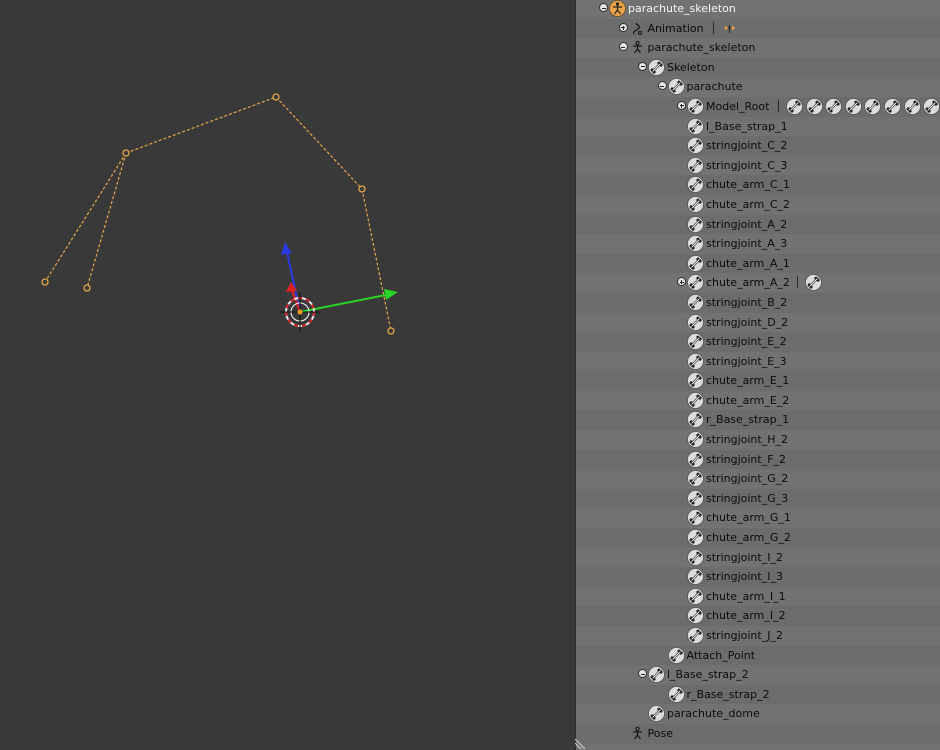 This screenshot has height=750, width=940. What do you see at coordinates (758, 440) in the screenshot?
I see `outliner-row: stringjoint_H_2` at bounding box center [758, 440].